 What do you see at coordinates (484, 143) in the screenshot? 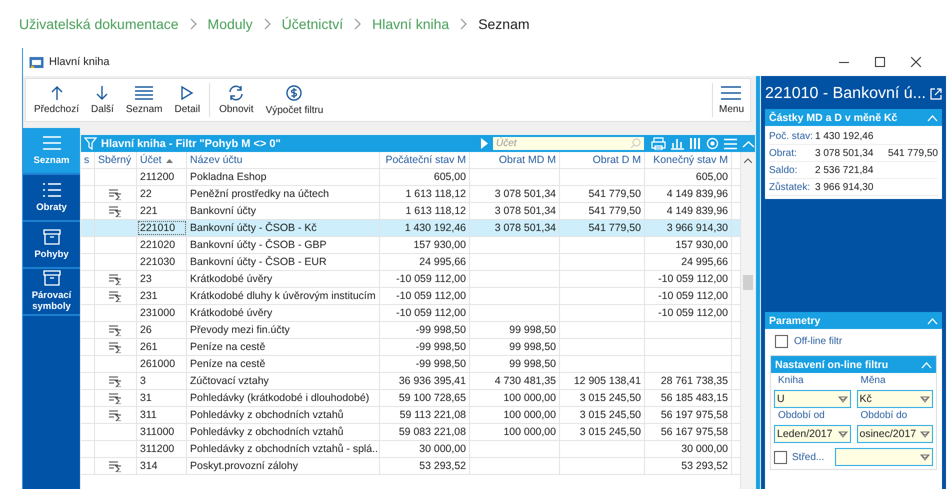
I see `play-icon` at bounding box center [484, 143].